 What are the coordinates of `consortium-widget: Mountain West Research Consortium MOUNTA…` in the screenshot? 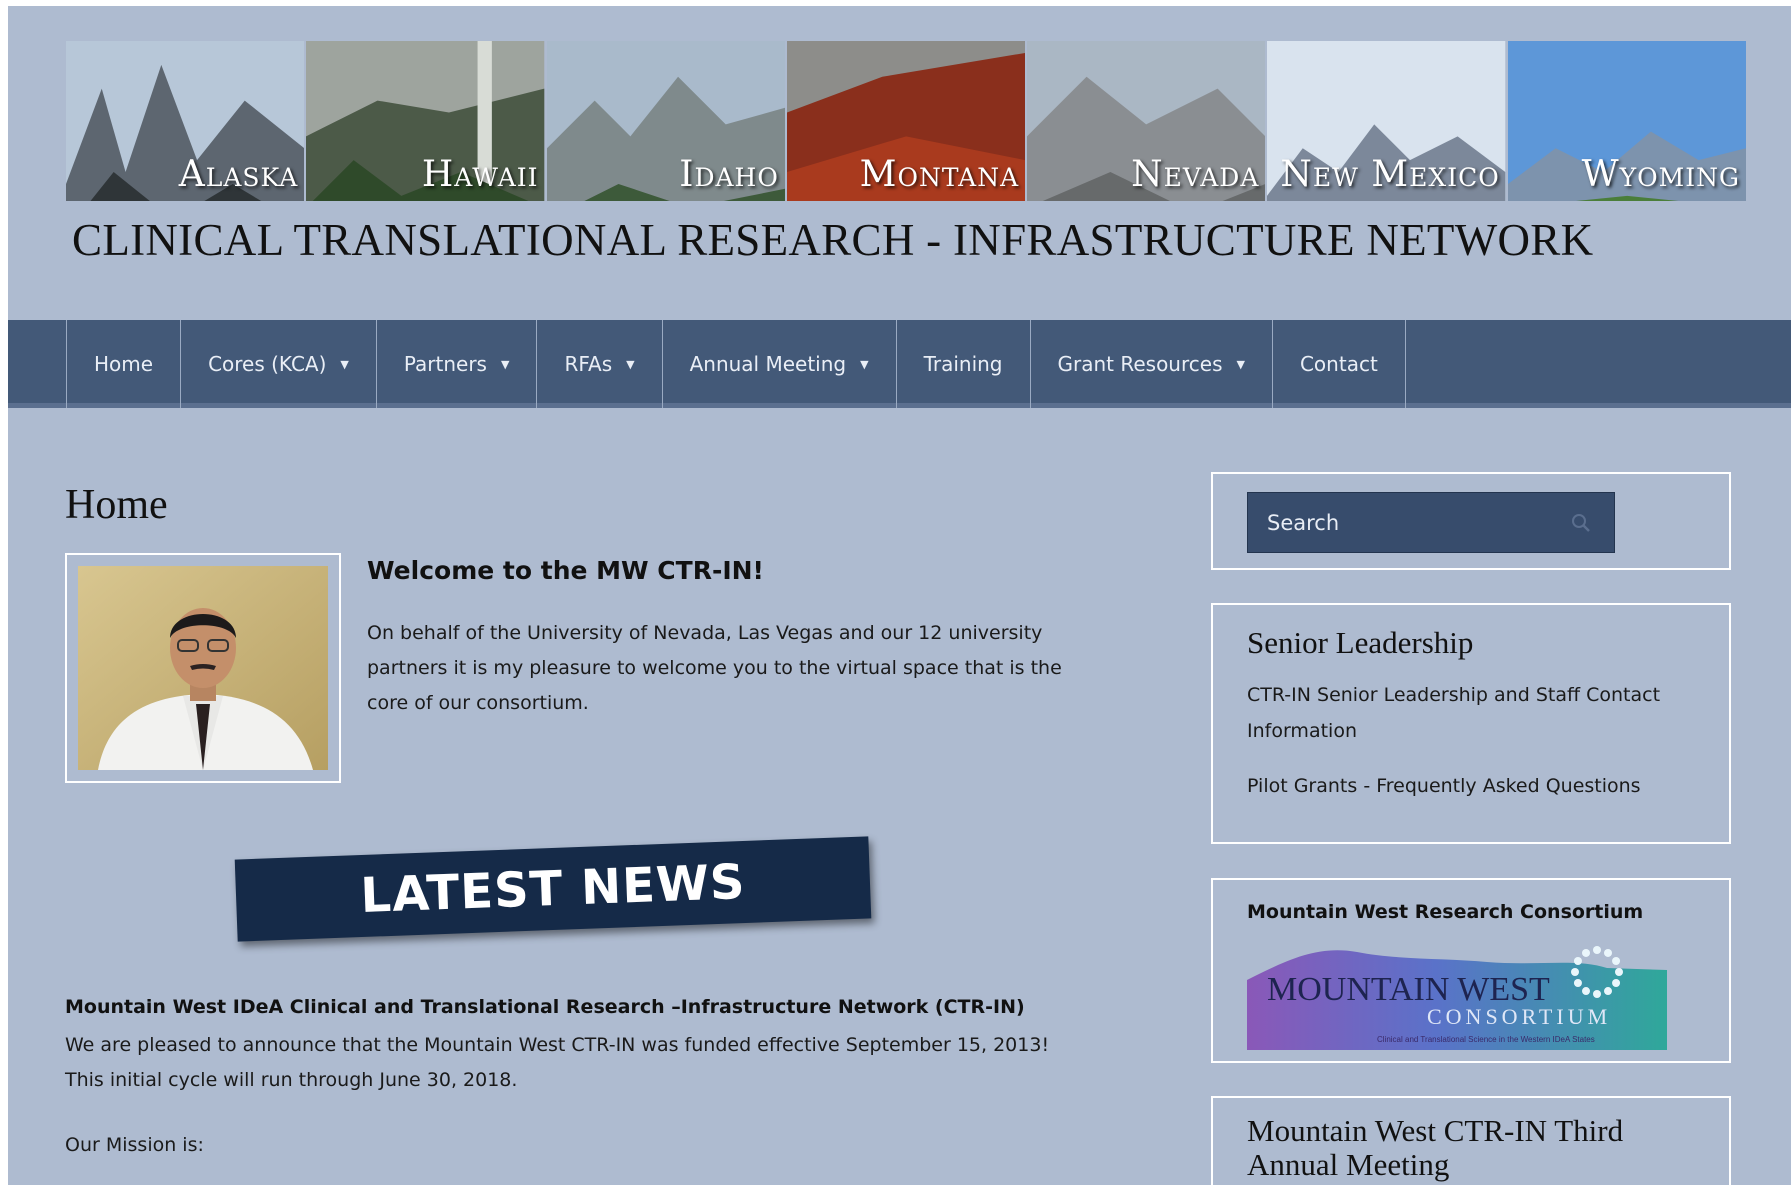 It's located at (1471, 970).